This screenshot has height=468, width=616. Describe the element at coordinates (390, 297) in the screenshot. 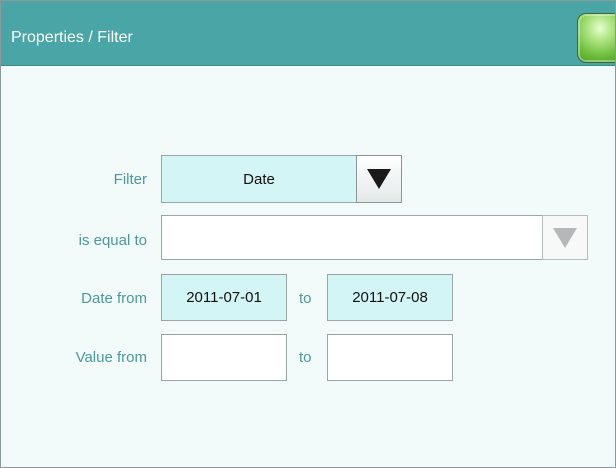

I see `date-to-input: 2011-07-08` at that location.